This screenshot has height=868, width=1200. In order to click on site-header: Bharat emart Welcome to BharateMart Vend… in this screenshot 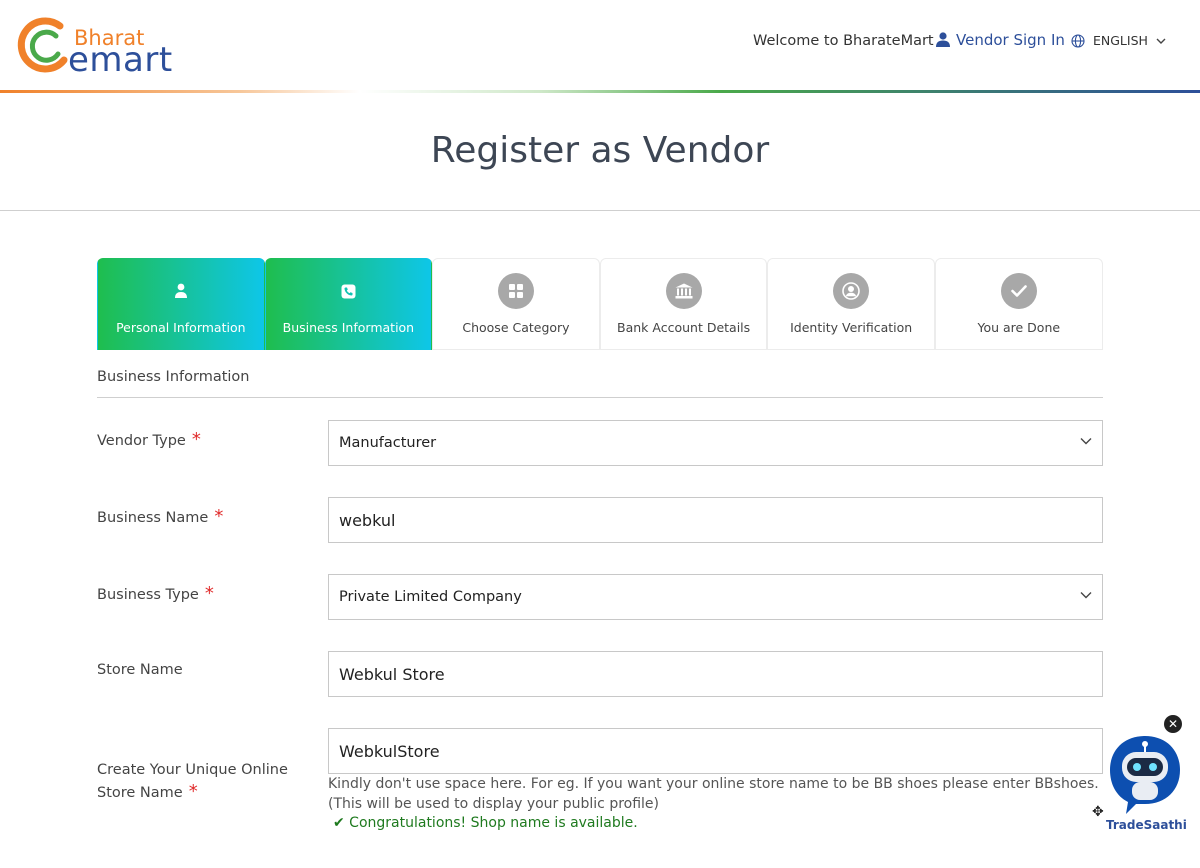, I will do `click(600, 47)`.